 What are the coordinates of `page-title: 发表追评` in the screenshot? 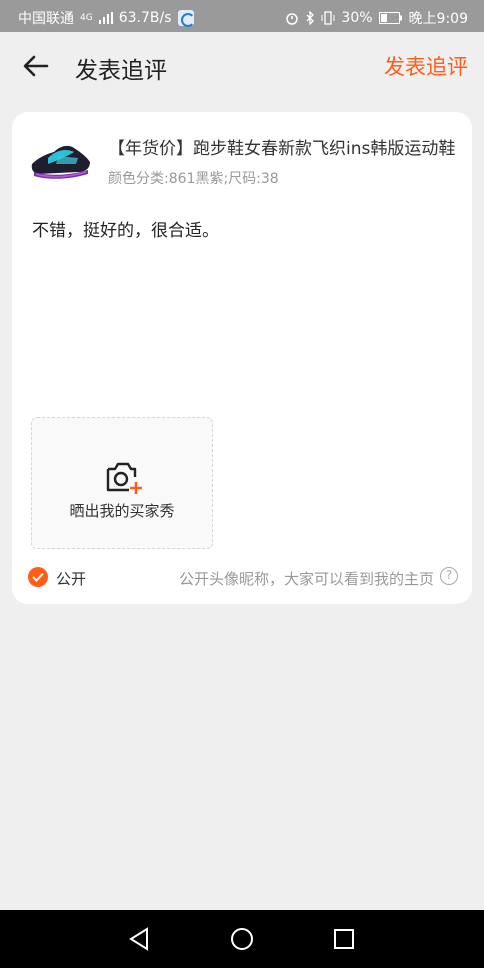 It's located at (121, 71).